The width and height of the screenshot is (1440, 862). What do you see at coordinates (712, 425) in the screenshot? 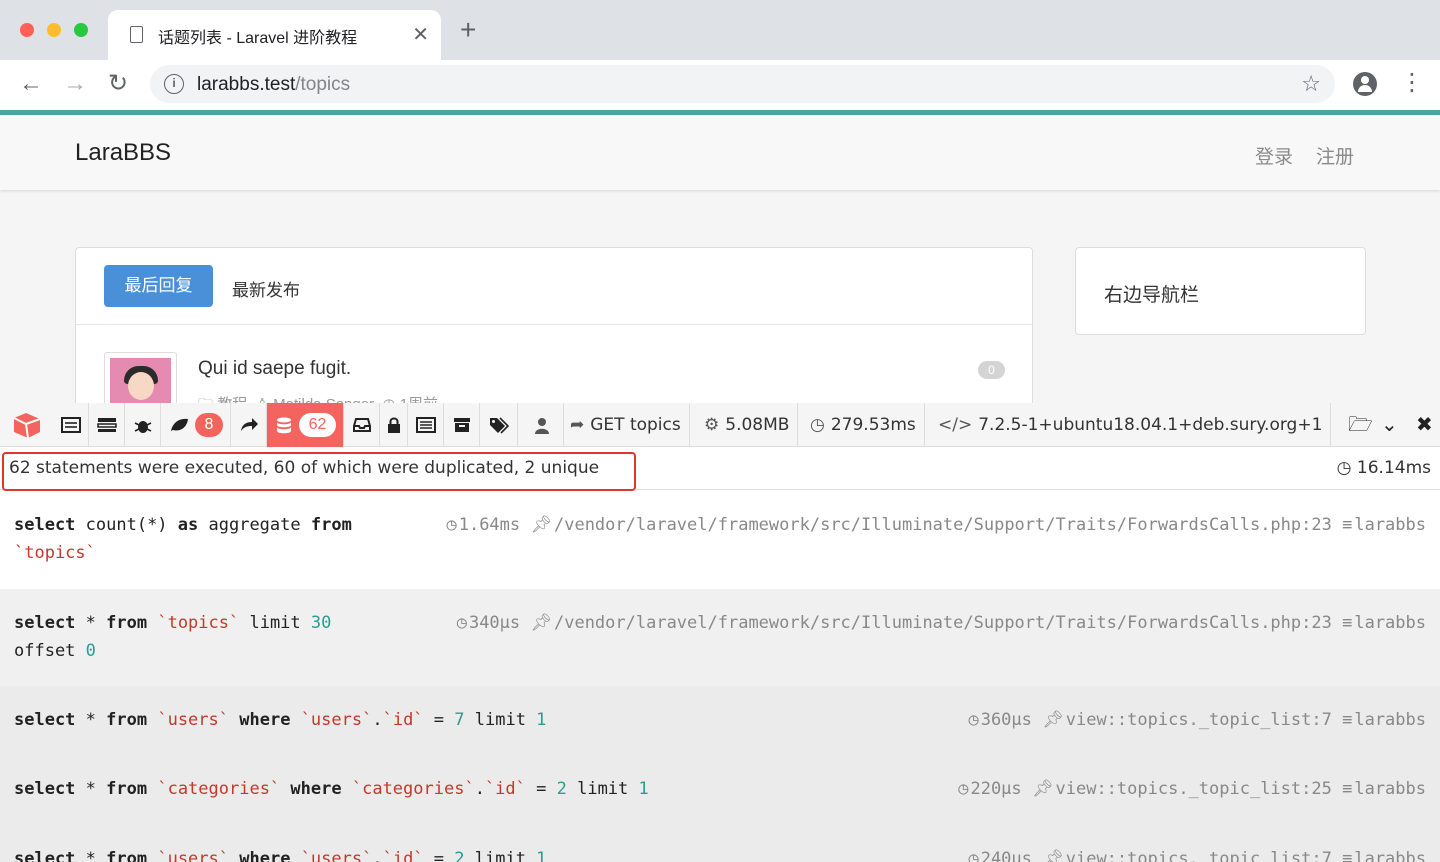
I see `cogs-icon: ⚙` at bounding box center [712, 425].